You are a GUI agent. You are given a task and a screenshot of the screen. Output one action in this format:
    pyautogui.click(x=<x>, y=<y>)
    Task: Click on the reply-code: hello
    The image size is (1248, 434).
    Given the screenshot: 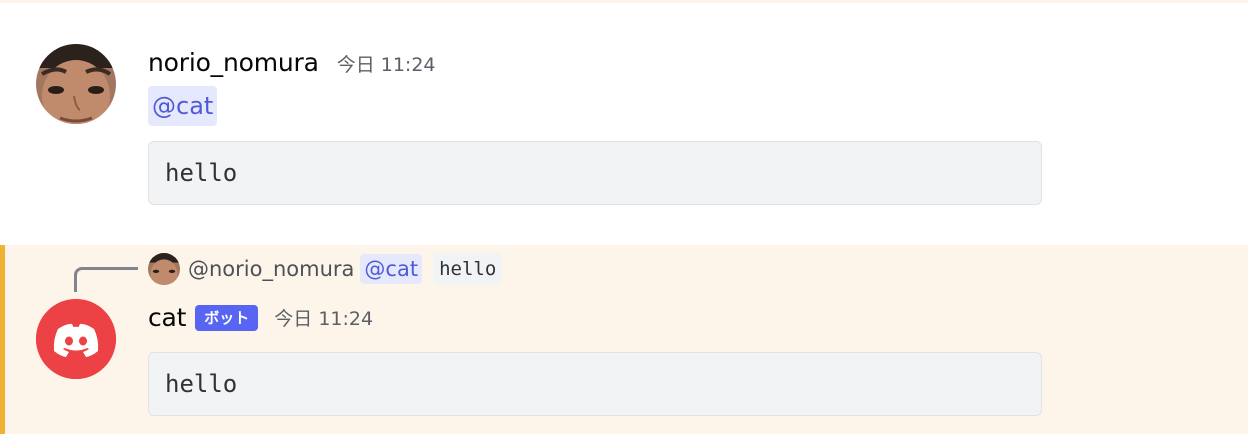 What is the action you would take?
    pyautogui.click(x=468, y=269)
    